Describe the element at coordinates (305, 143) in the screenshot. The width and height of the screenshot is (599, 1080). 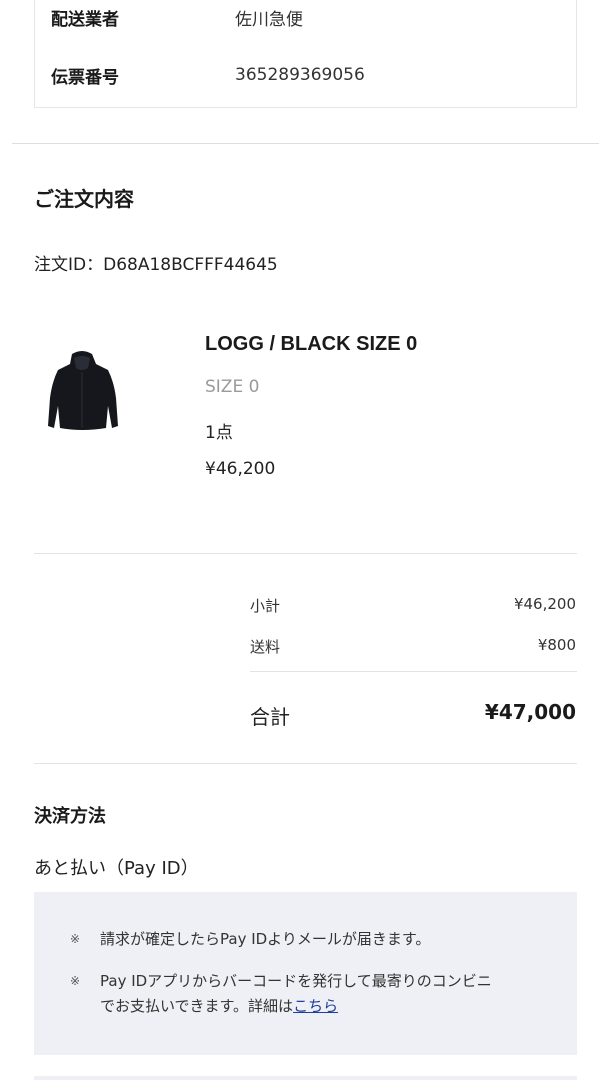
I see `section-divider` at that location.